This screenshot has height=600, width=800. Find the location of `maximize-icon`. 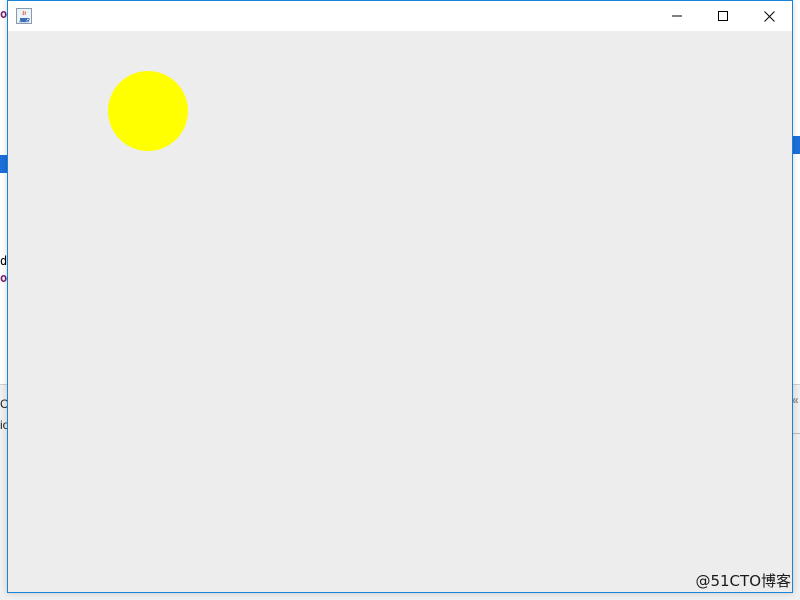

maximize-icon is located at coordinates (723, 16).